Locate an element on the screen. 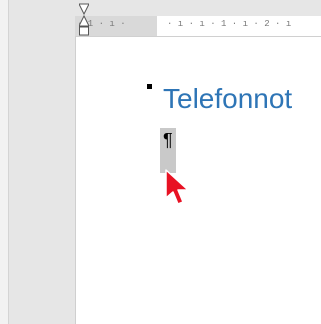 This screenshot has width=321, height=324. mouse-pointer-icon is located at coordinates (177, 187).